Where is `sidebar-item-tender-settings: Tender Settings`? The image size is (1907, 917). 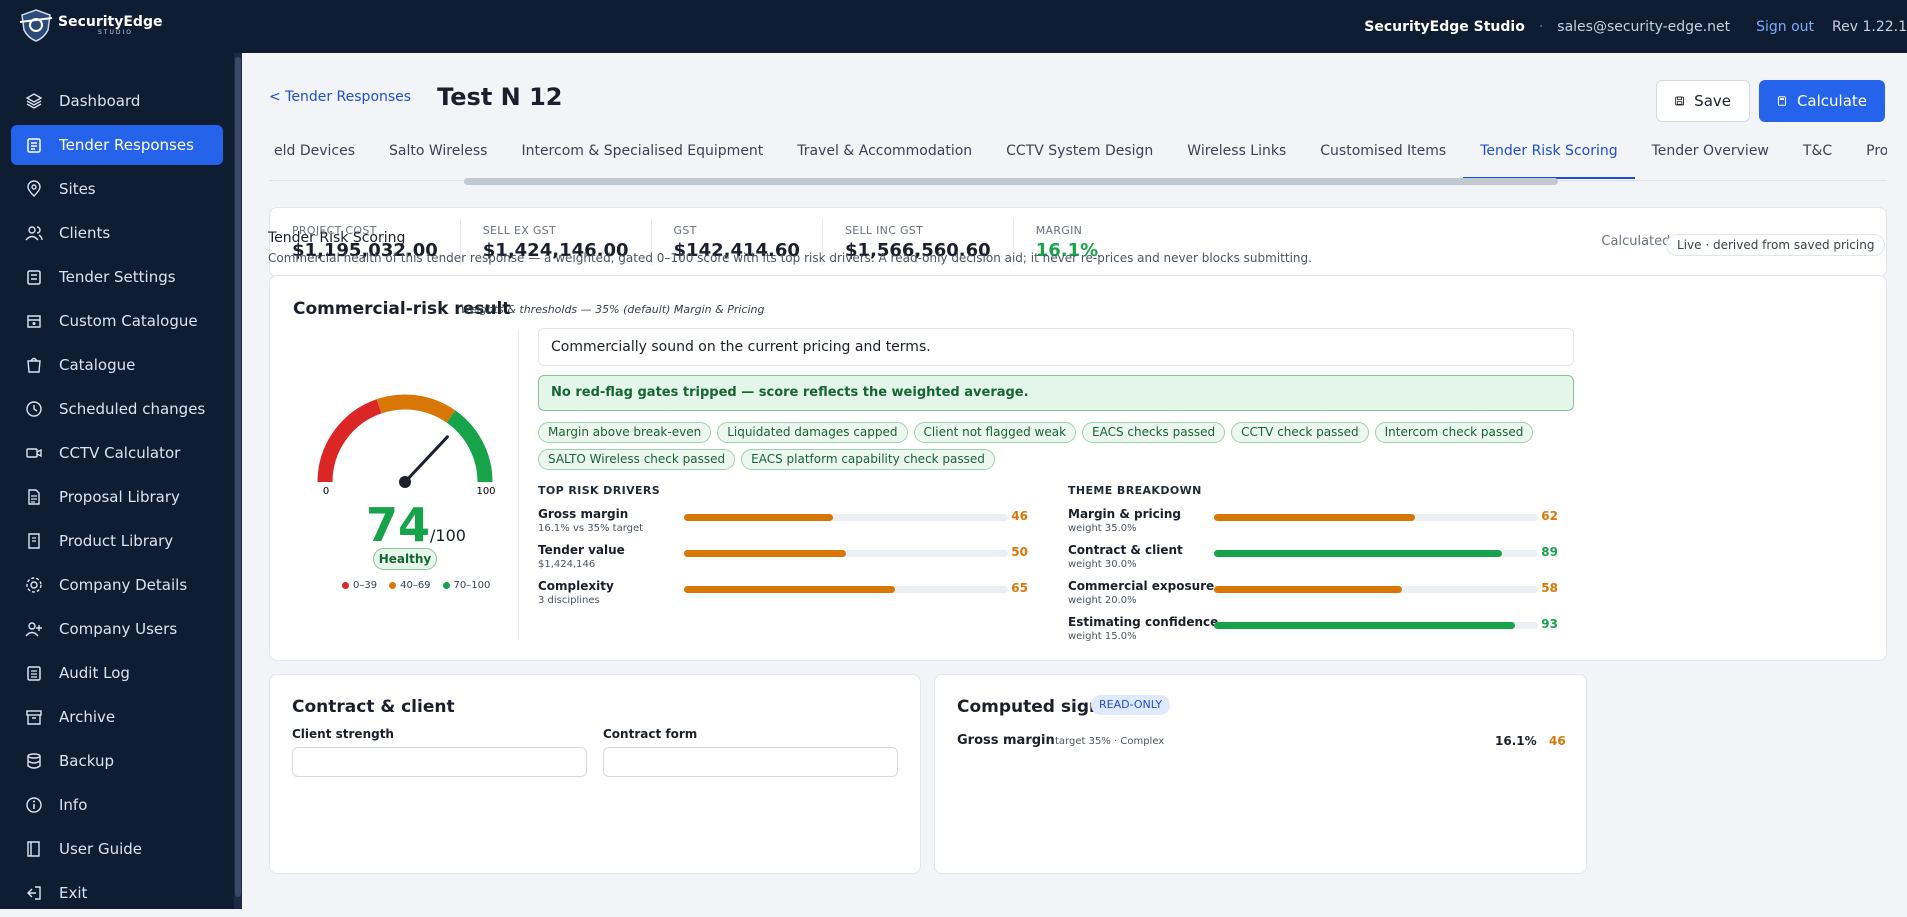 sidebar-item-tender-settings: Tender Settings is located at coordinates (117, 277).